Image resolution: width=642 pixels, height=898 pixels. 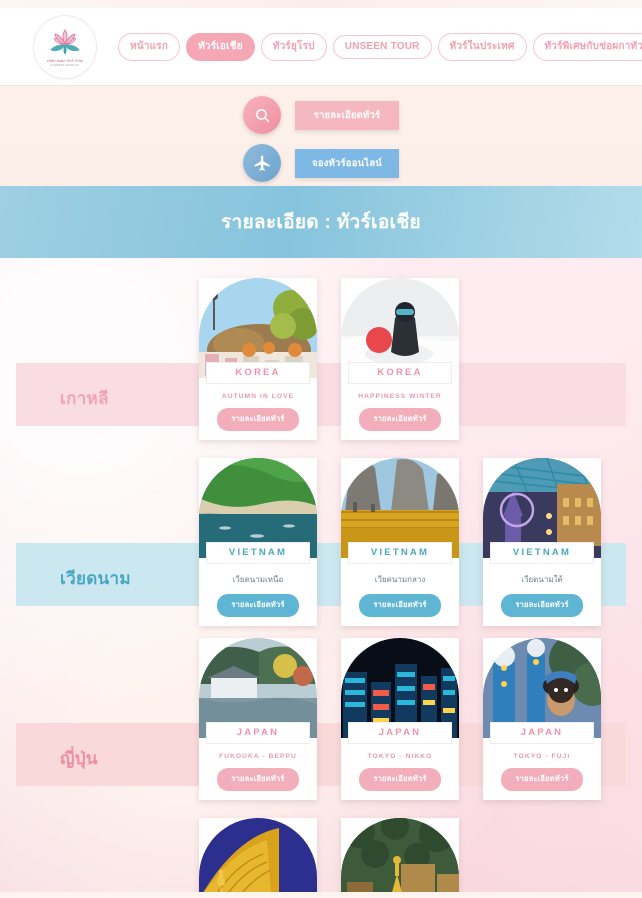 I want to click on card-title: TOKYO - NIKKO, so click(x=400, y=756).